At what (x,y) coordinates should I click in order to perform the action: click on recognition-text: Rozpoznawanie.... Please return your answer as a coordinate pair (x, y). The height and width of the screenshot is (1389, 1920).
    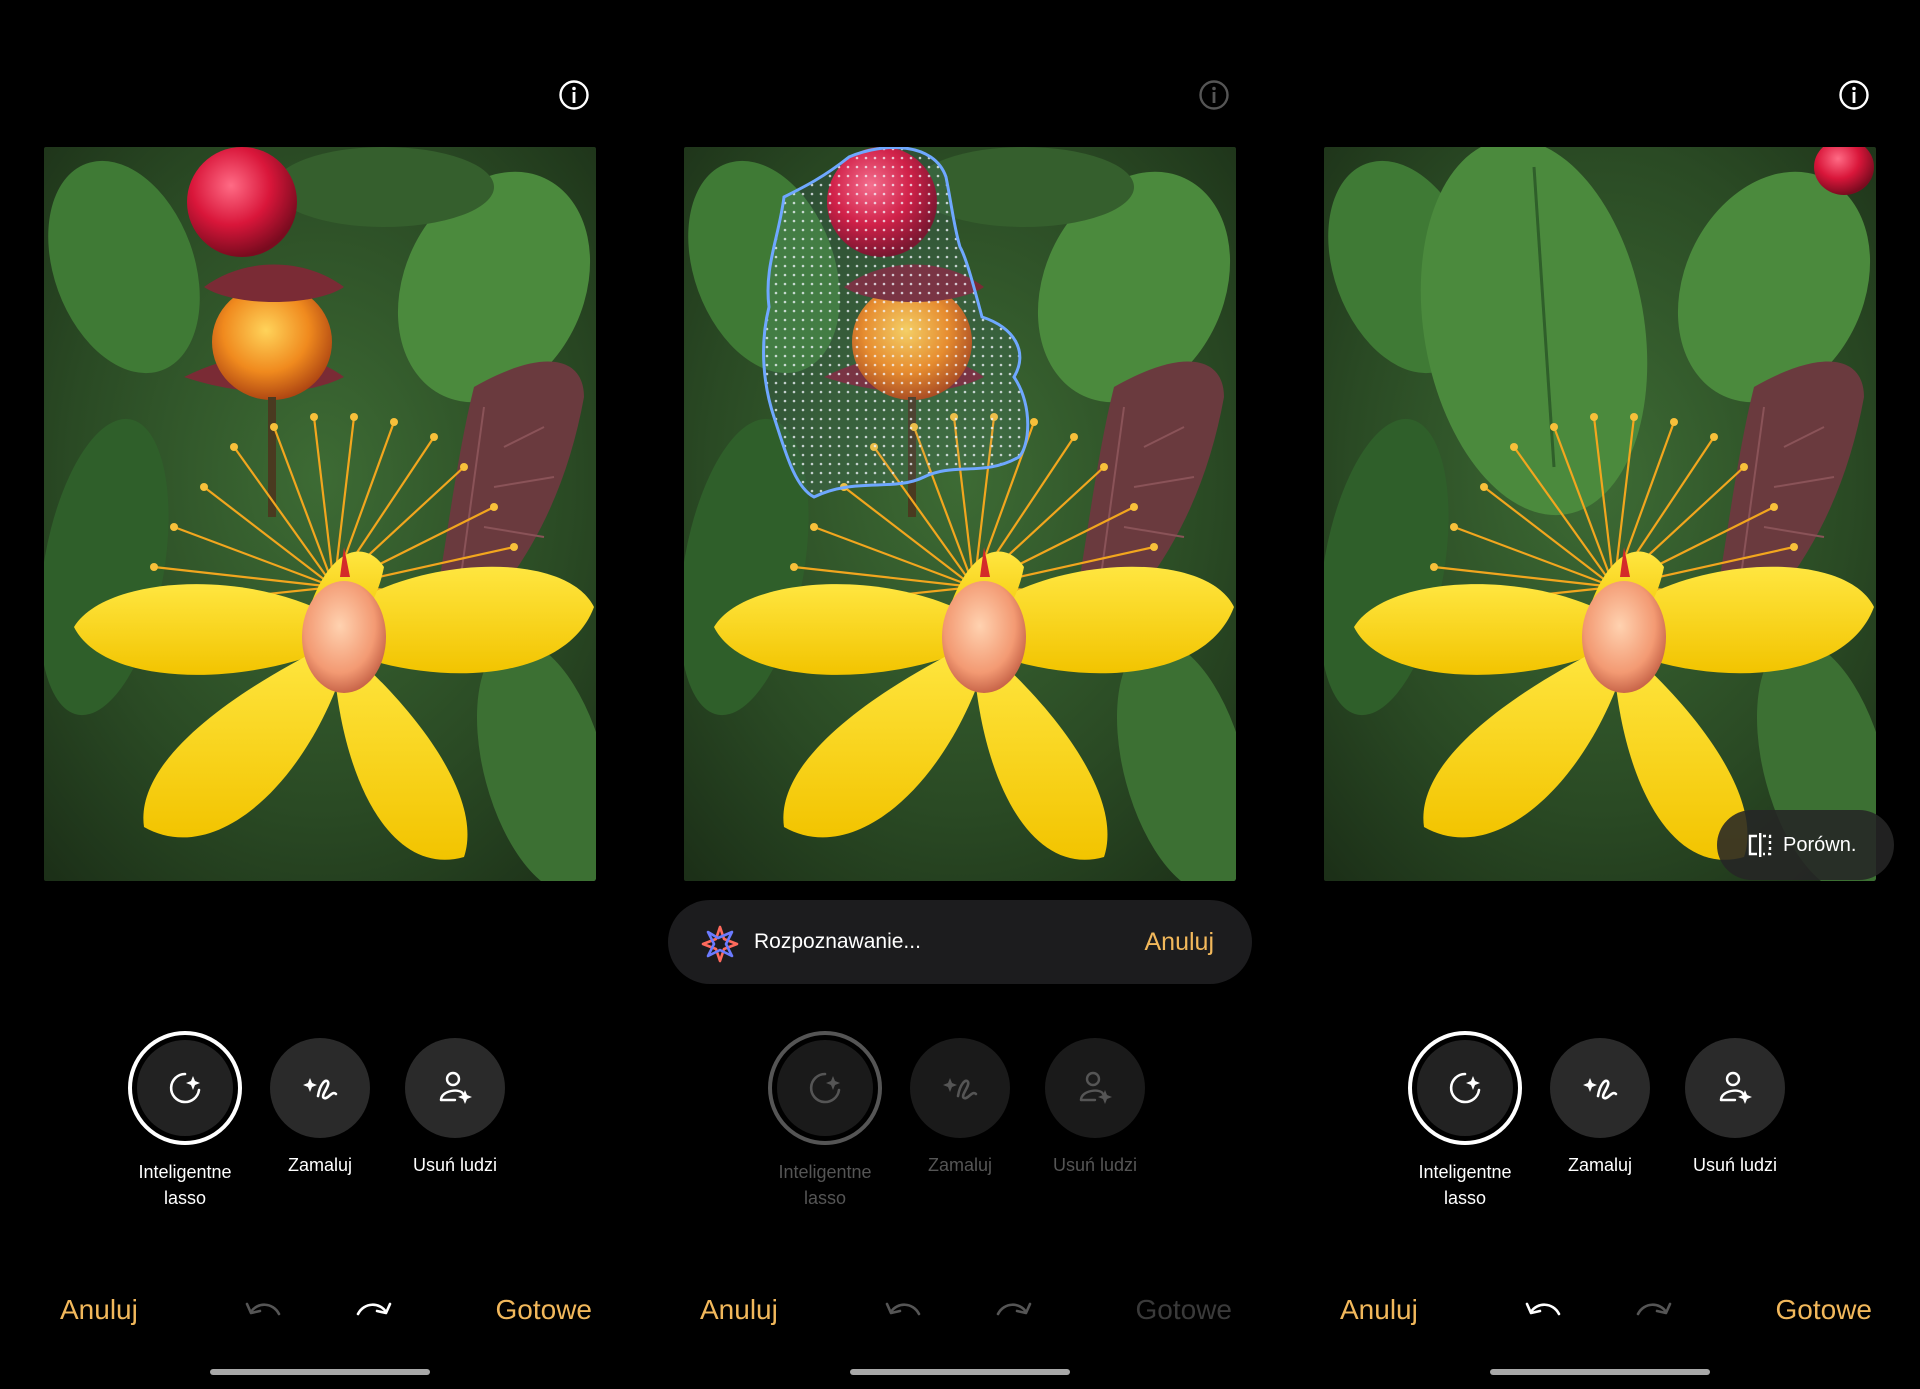
    Looking at the image, I should click on (837, 941).